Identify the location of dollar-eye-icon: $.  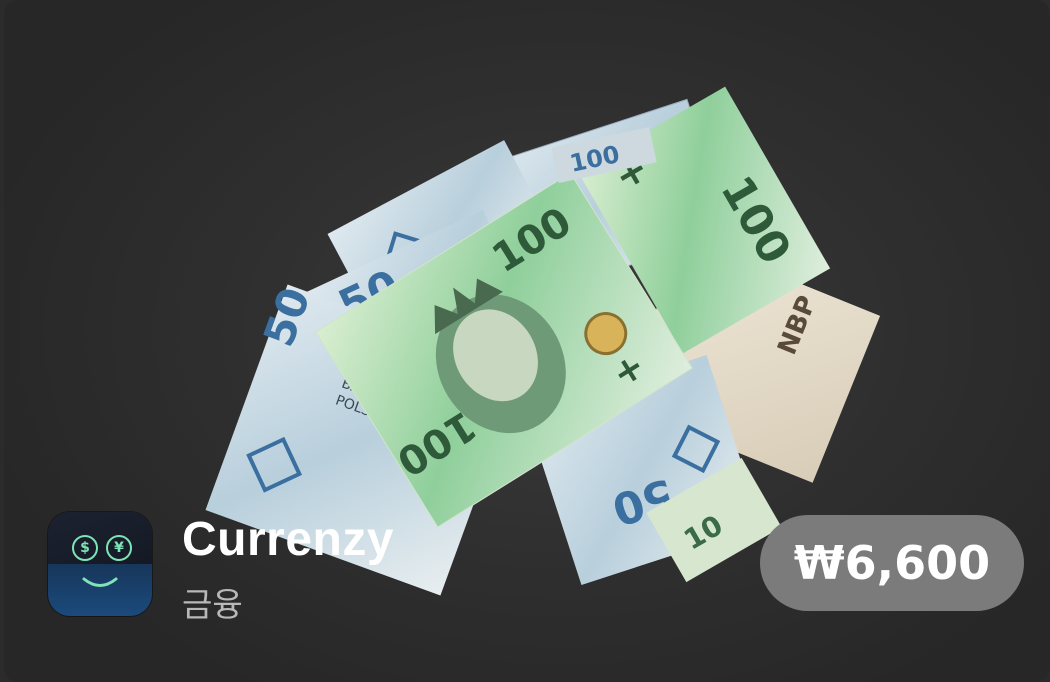
(85, 548).